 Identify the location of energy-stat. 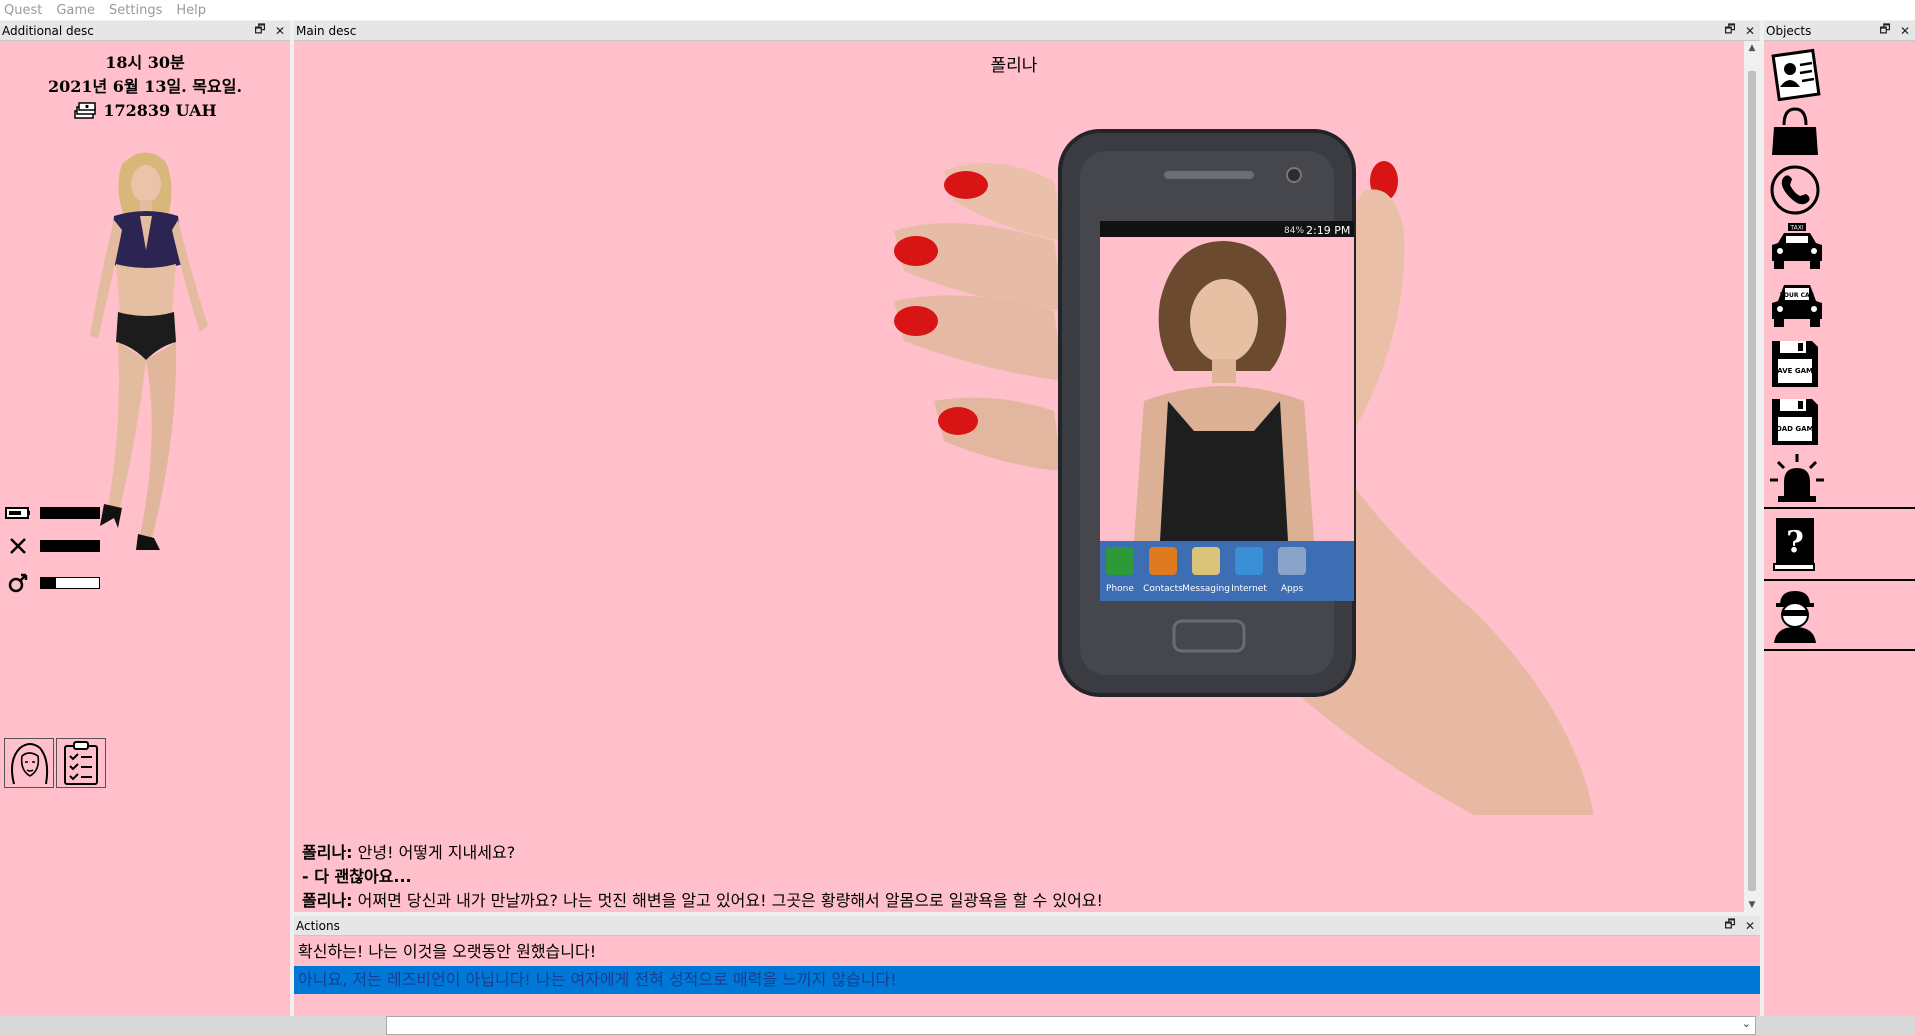
(52, 513).